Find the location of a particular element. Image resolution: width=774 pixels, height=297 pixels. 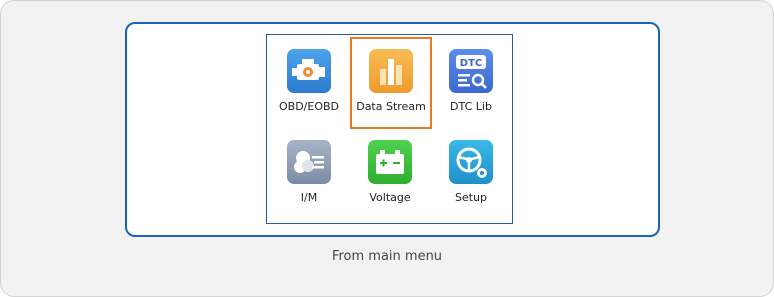

im-readiness-icon is located at coordinates (309, 162).